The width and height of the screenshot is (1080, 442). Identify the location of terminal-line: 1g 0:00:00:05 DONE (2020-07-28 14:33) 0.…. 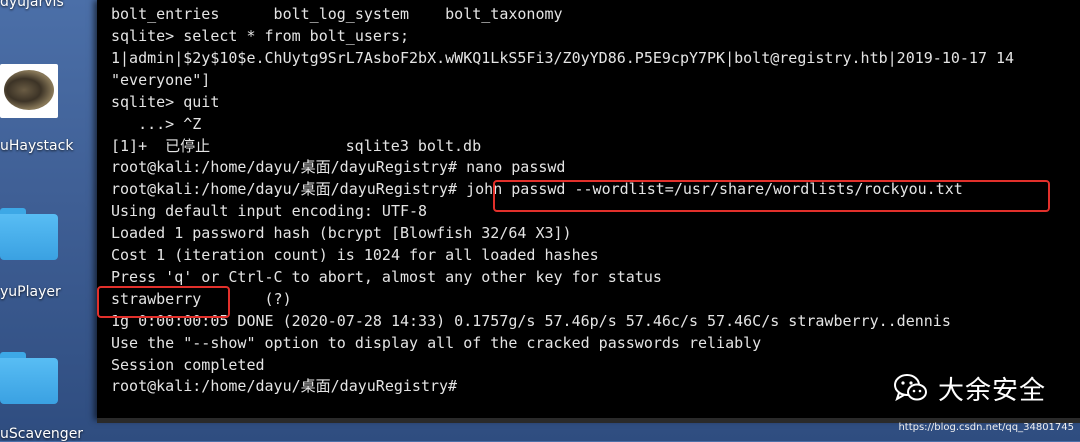
(531, 321).